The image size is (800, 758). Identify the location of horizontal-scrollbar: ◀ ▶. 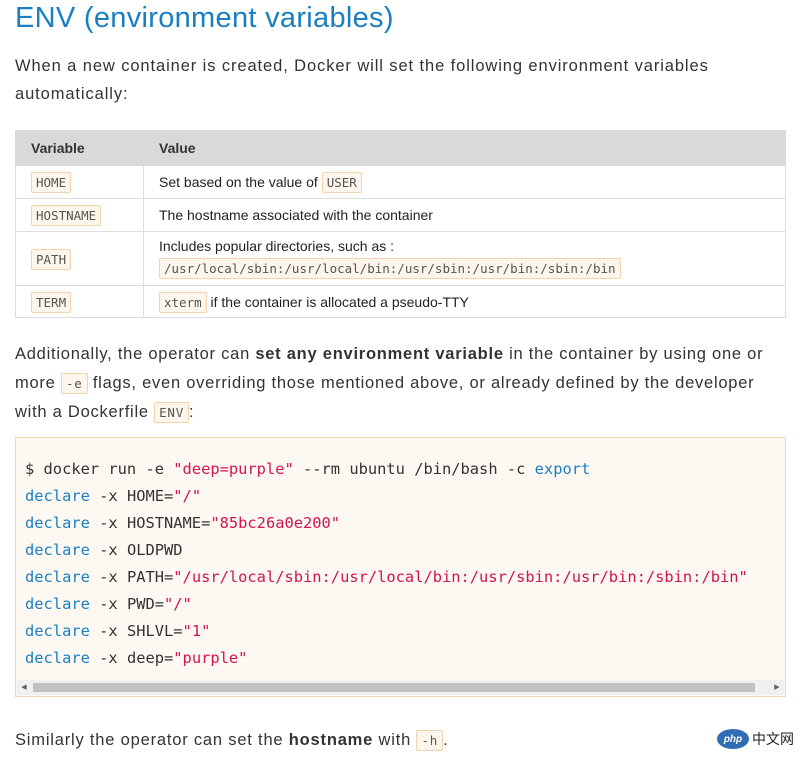
(400, 687).